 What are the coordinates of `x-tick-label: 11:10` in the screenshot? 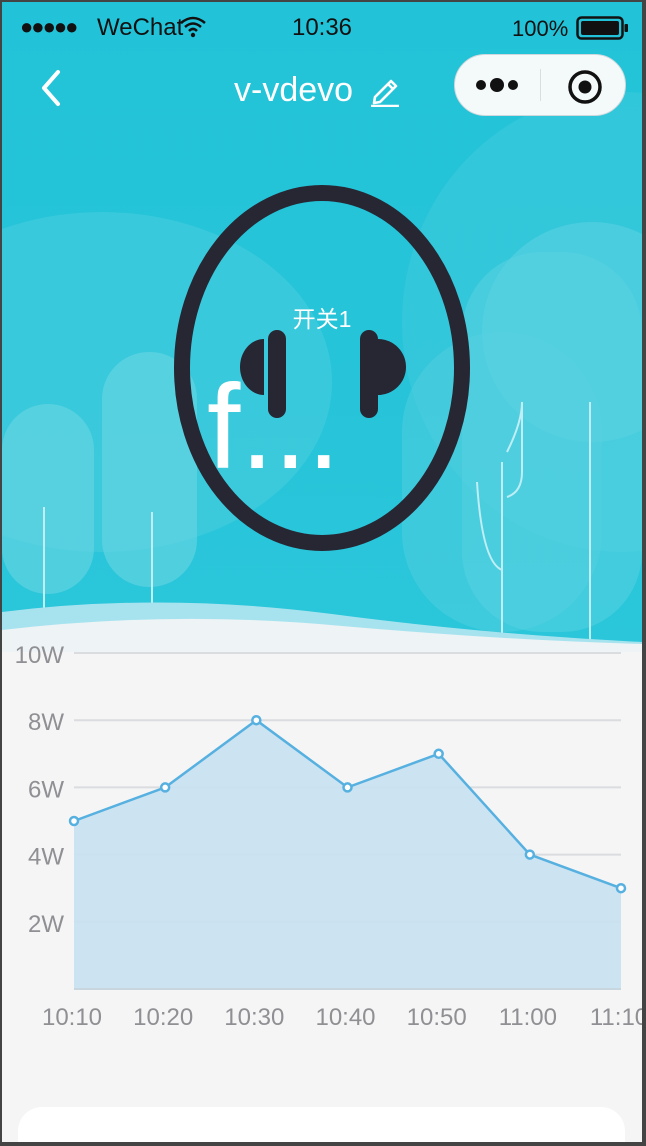 It's located at (616, 1017).